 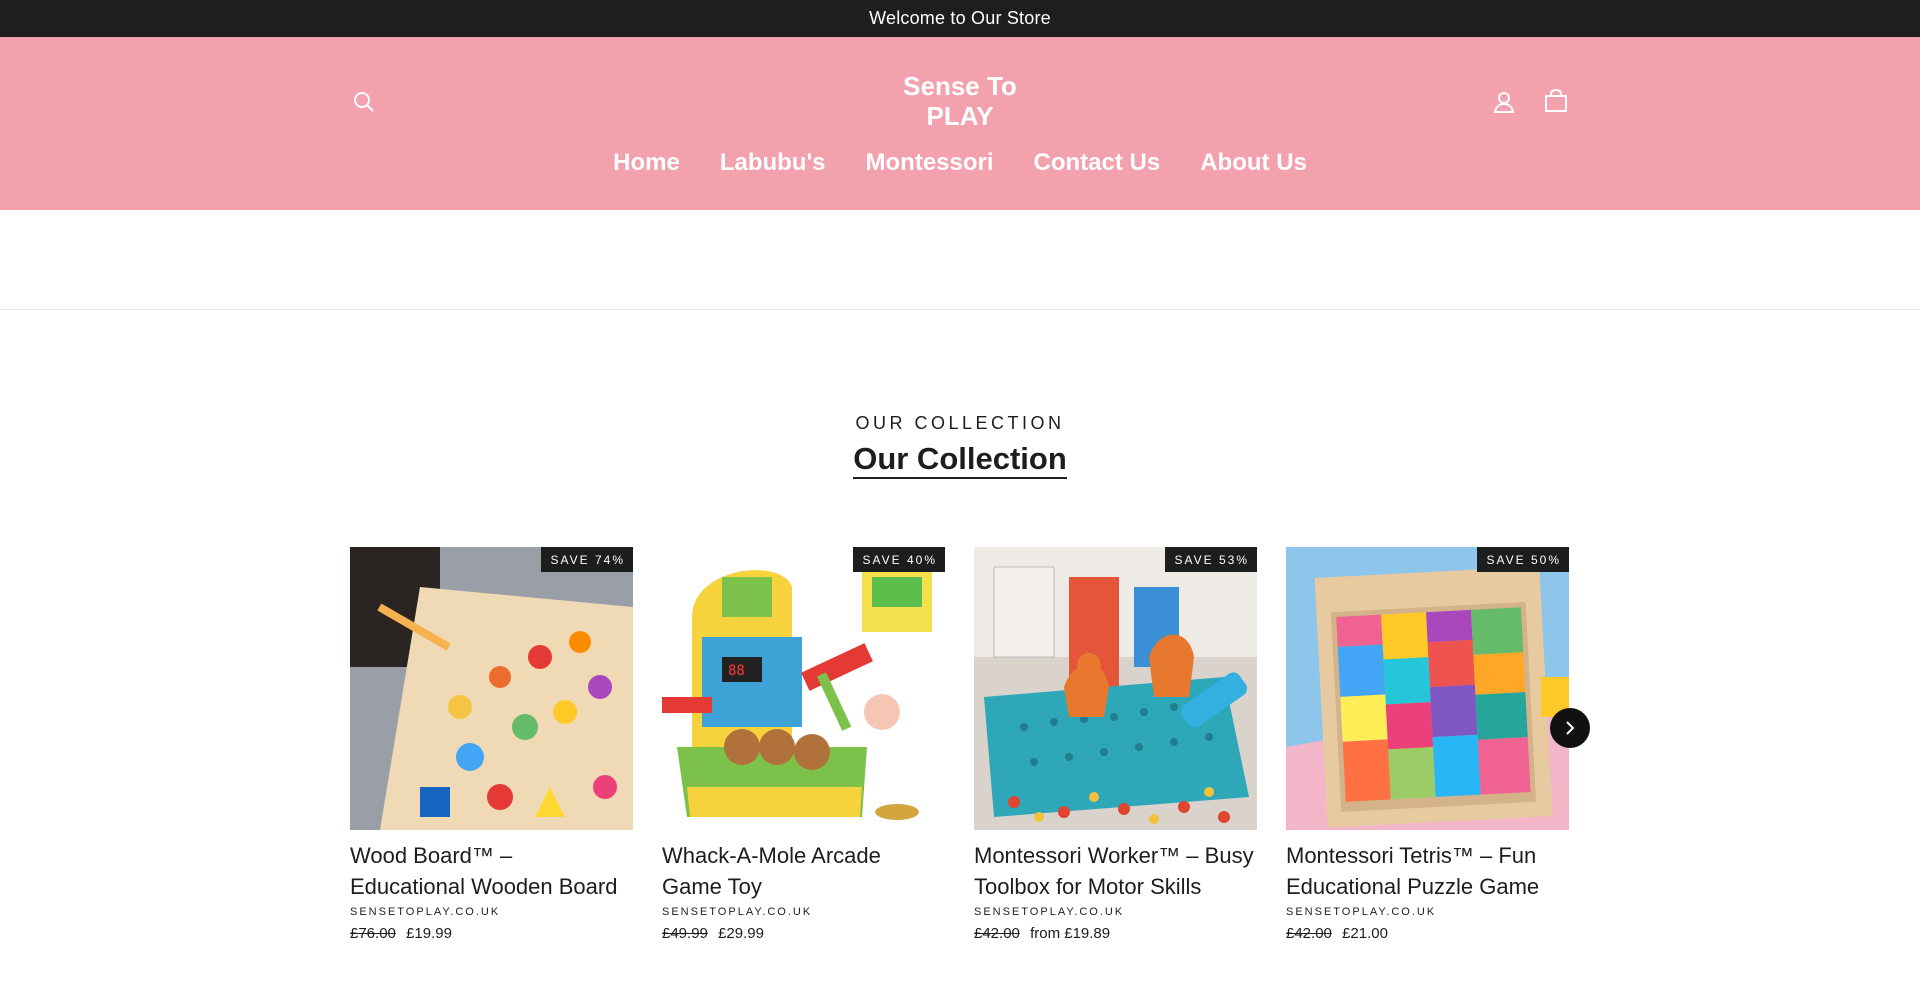 I want to click on sale-price: £29.99, so click(x=741, y=933).